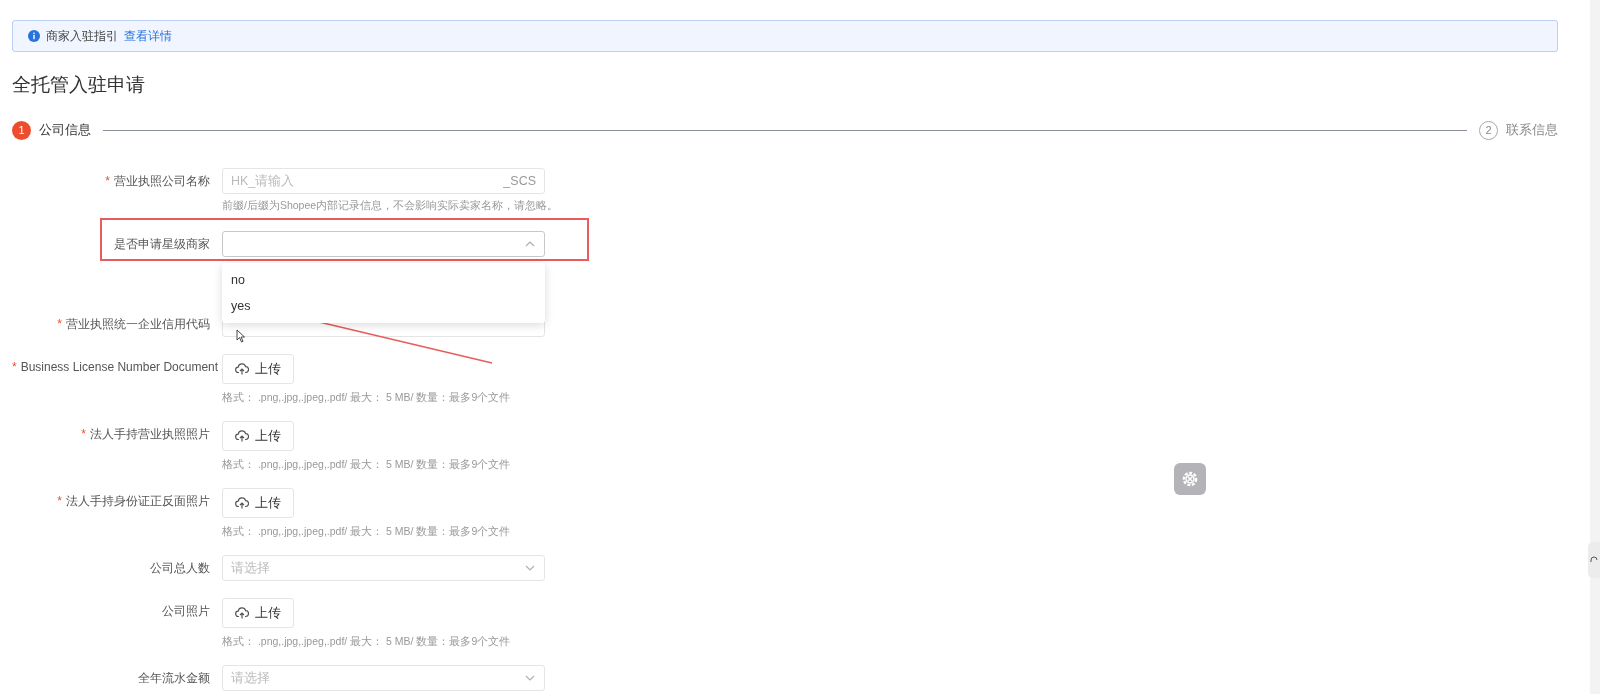  Describe the element at coordinates (519, 181) in the screenshot. I see `input-suffix: _SCS` at that location.